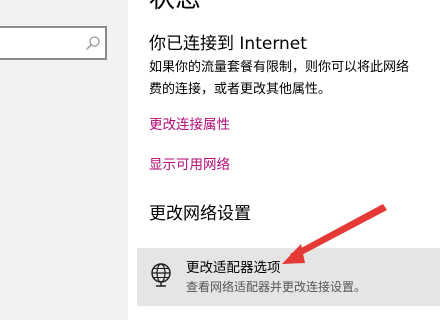 Image resolution: width=440 pixels, height=320 pixels. What do you see at coordinates (276, 287) in the screenshot?
I see `change-adapter-options-description: 查看网络适配器并更改连接设置。` at bounding box center [276, 287].